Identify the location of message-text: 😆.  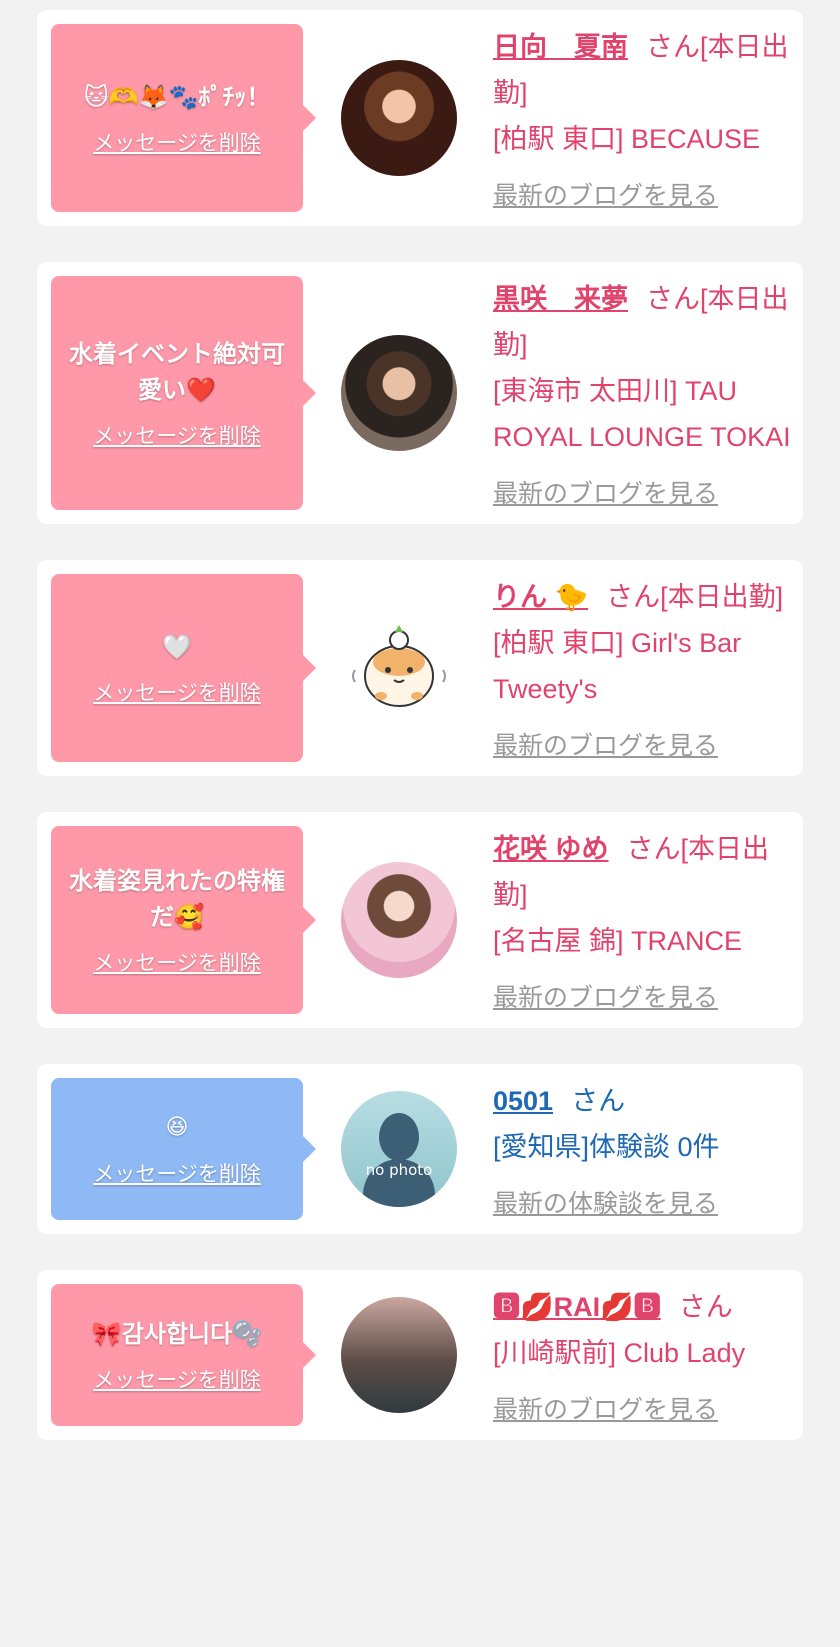
(177, 1127).